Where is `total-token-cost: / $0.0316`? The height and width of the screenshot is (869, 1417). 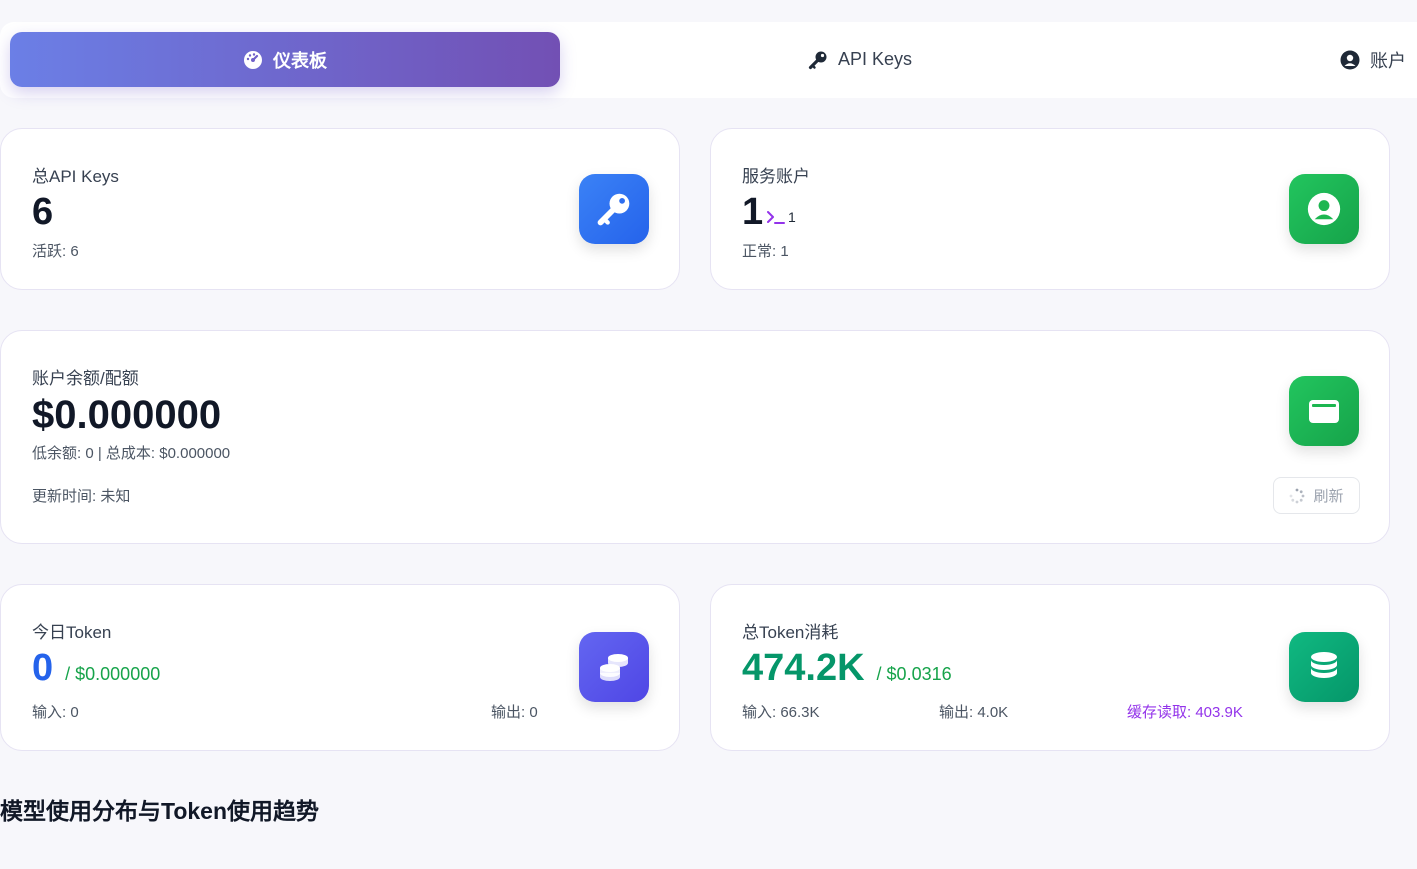
total-token-cost: / $0.0316 is located at coordinates (914, 674).